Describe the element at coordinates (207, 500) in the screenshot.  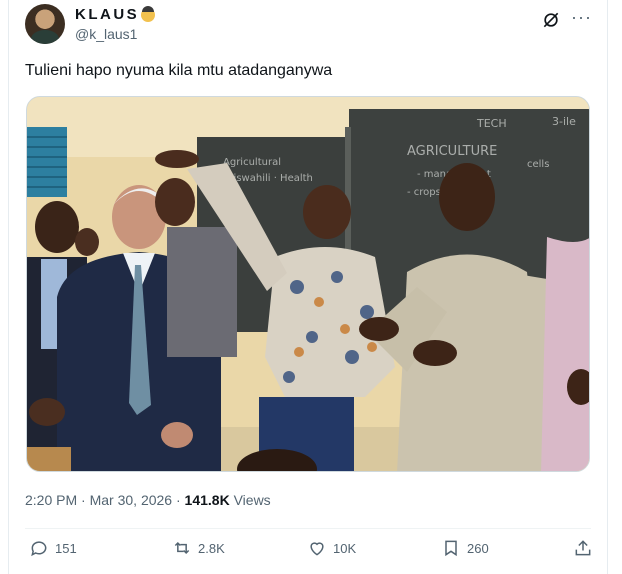
I see `views-count: 141.8K` at that location.